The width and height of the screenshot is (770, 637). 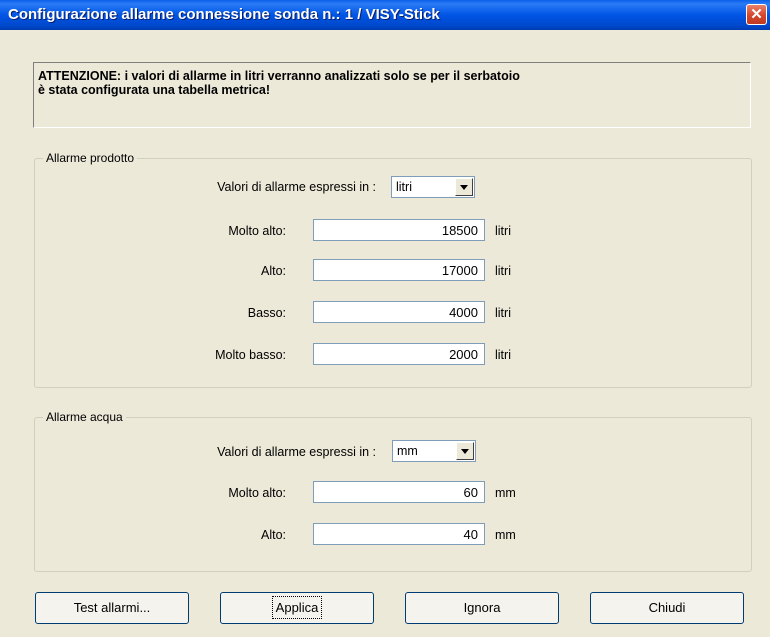 I want to click on water-very-high-unit: mm, so click(x=505, y=493).